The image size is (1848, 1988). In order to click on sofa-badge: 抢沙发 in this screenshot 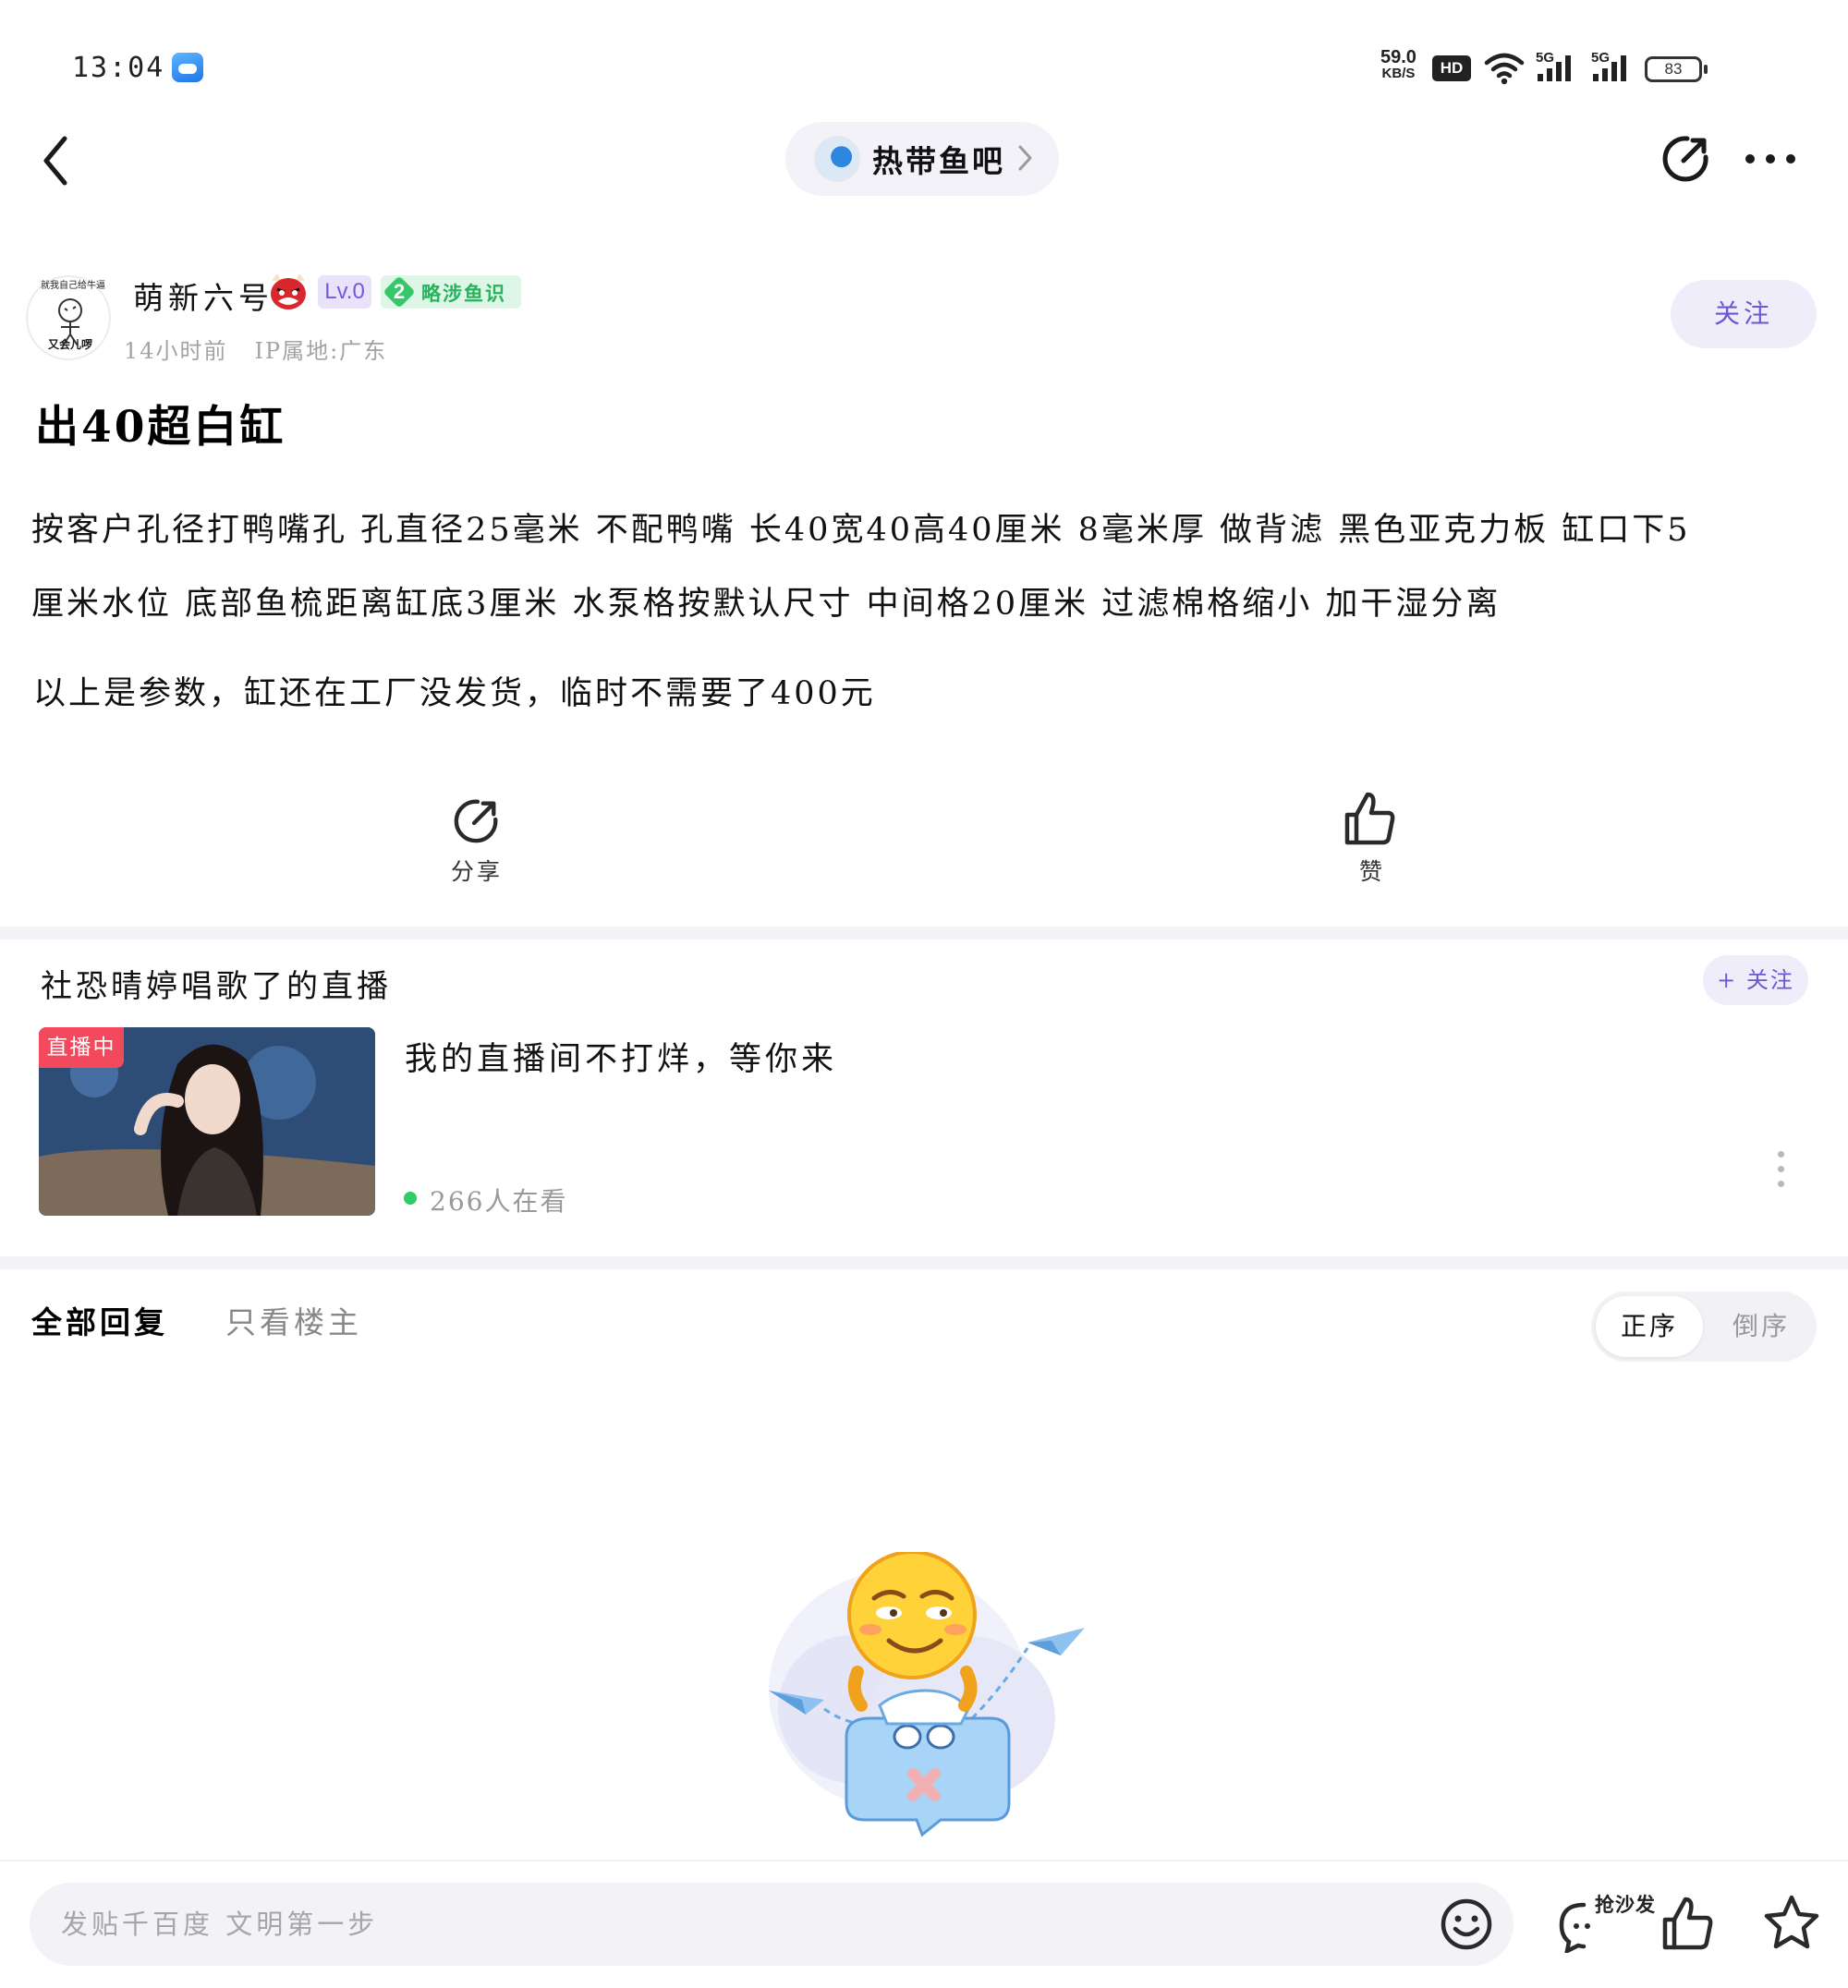, I will do `click(1626, 1904)`.